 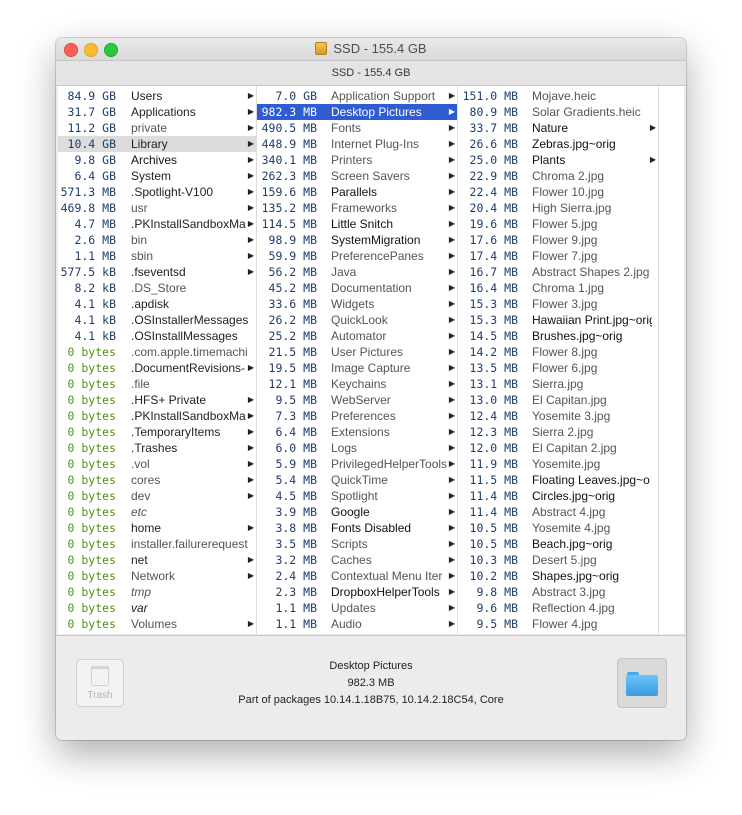 What do you see at coordinates (558, 368) in the screenshot?
I see `file-row: 13.5 MB Flower 6.jpg` at bounding box center [558, 368].